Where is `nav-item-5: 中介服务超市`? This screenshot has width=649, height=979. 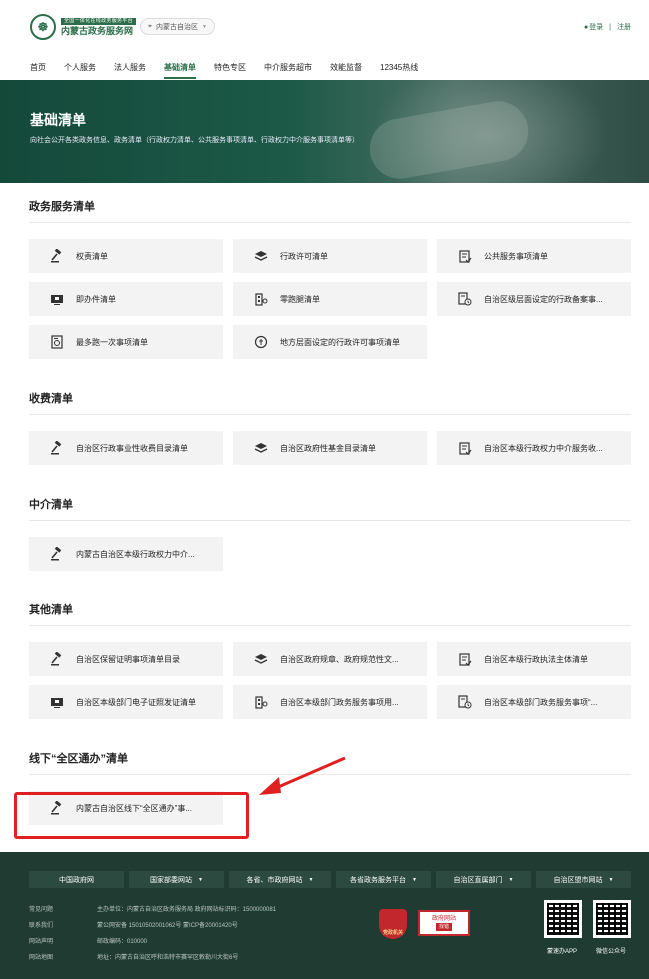
nav-item-5: 中介服务超市 is located at coordinates (288, 70).